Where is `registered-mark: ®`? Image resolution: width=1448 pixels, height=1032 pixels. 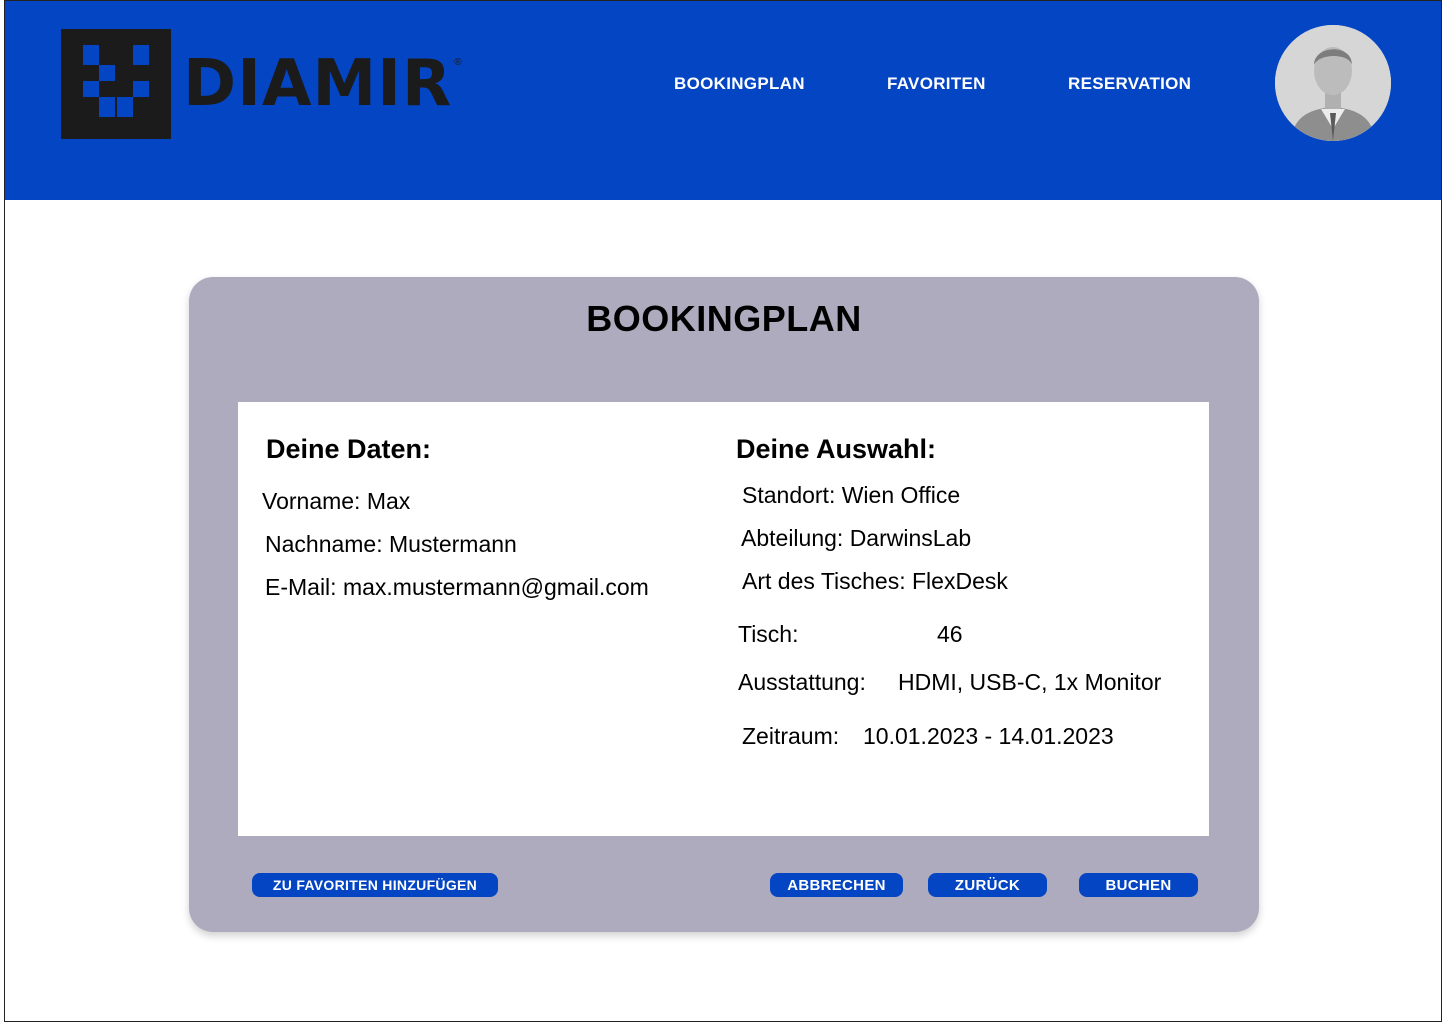
registered-mark: ® is located at coordinates (458, 62).